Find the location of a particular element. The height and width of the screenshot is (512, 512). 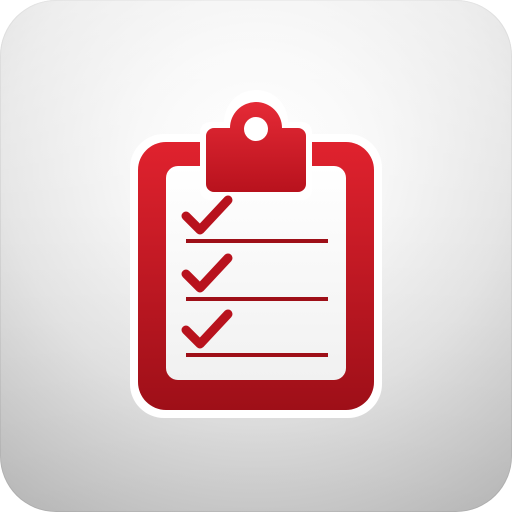

clip-red is located at coordinates (256, 147).